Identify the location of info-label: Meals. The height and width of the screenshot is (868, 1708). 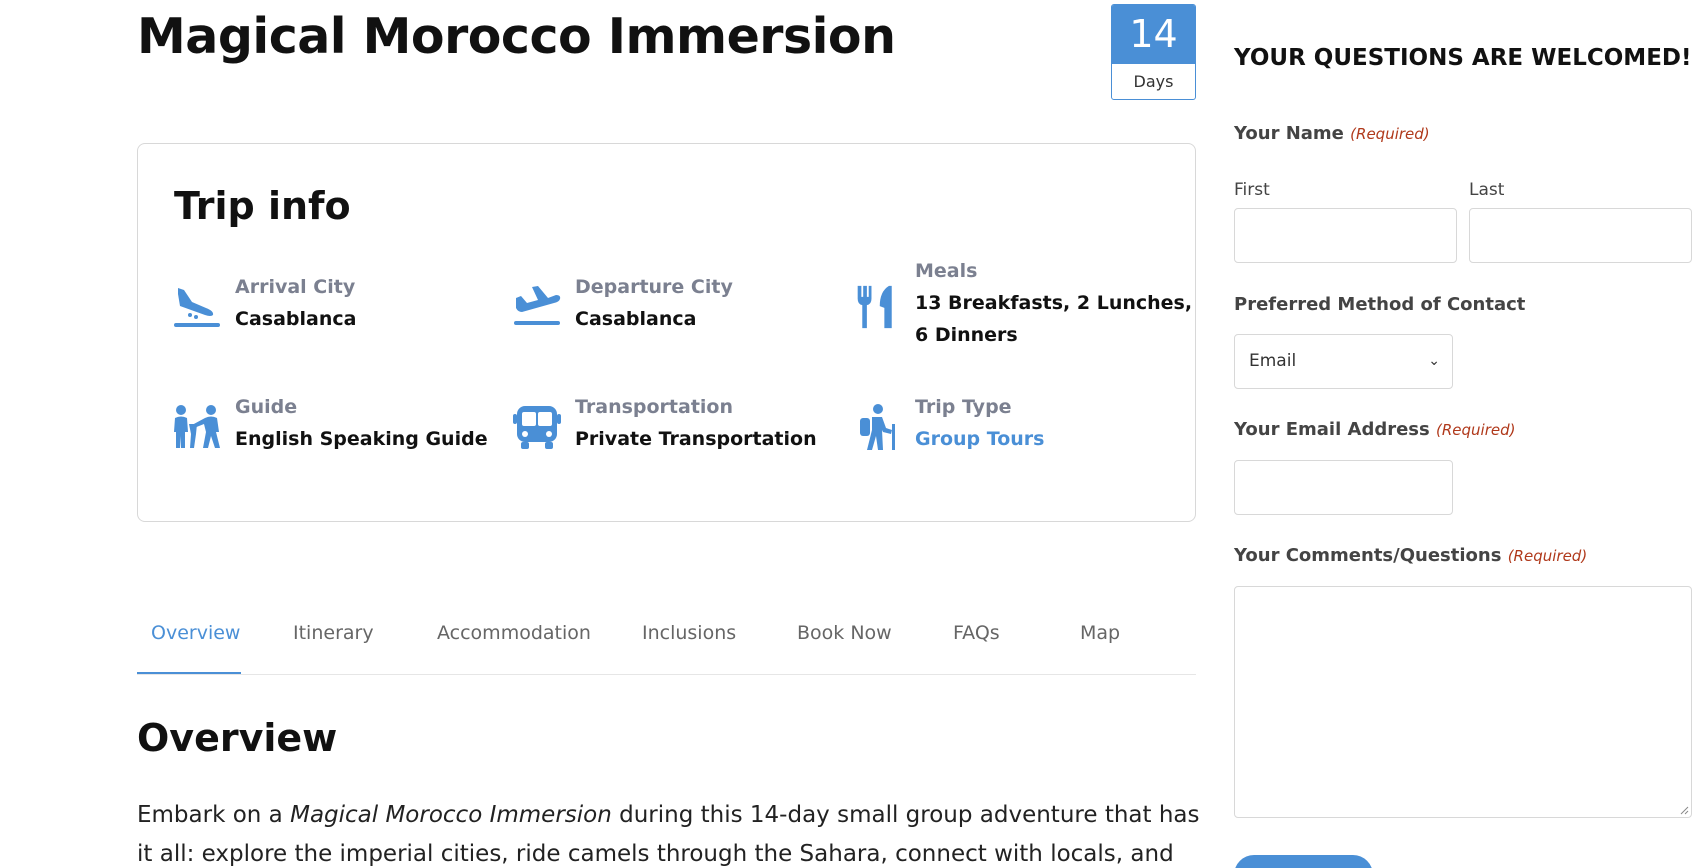
(946, 271).